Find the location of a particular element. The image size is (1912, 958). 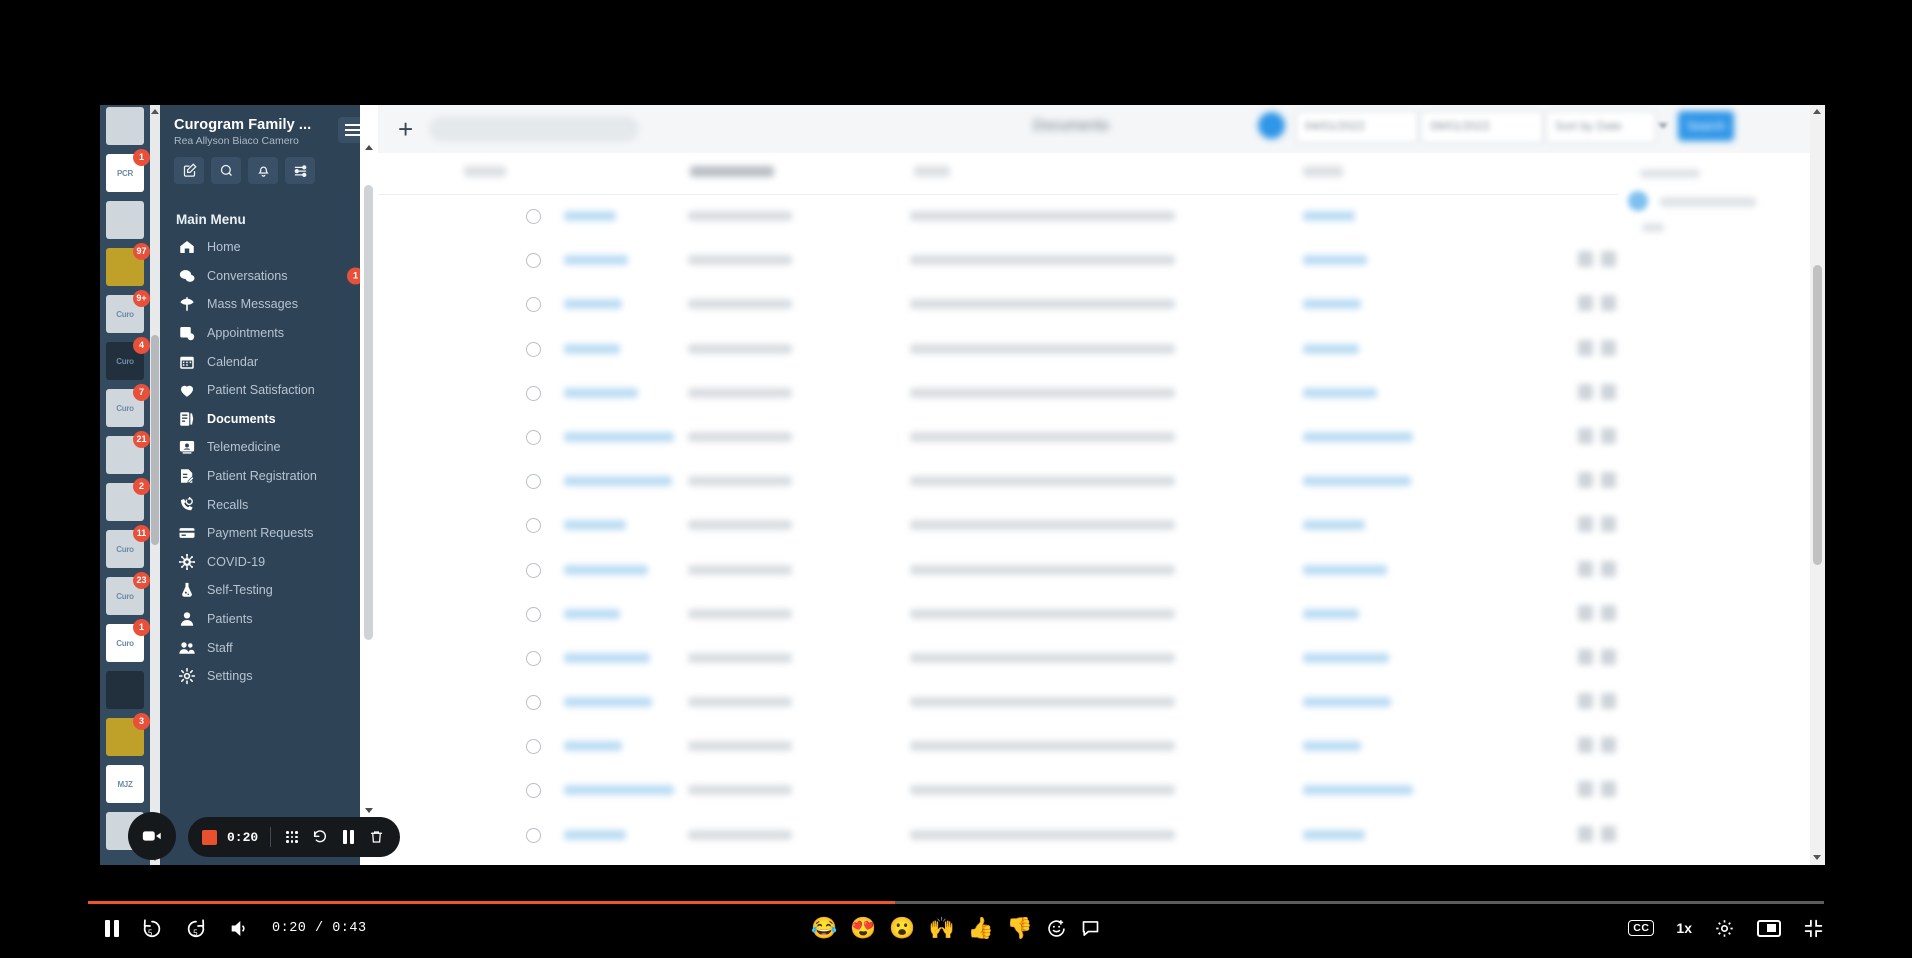

app-rail-item: Curo 9+ is located at coordinates (128, 311).